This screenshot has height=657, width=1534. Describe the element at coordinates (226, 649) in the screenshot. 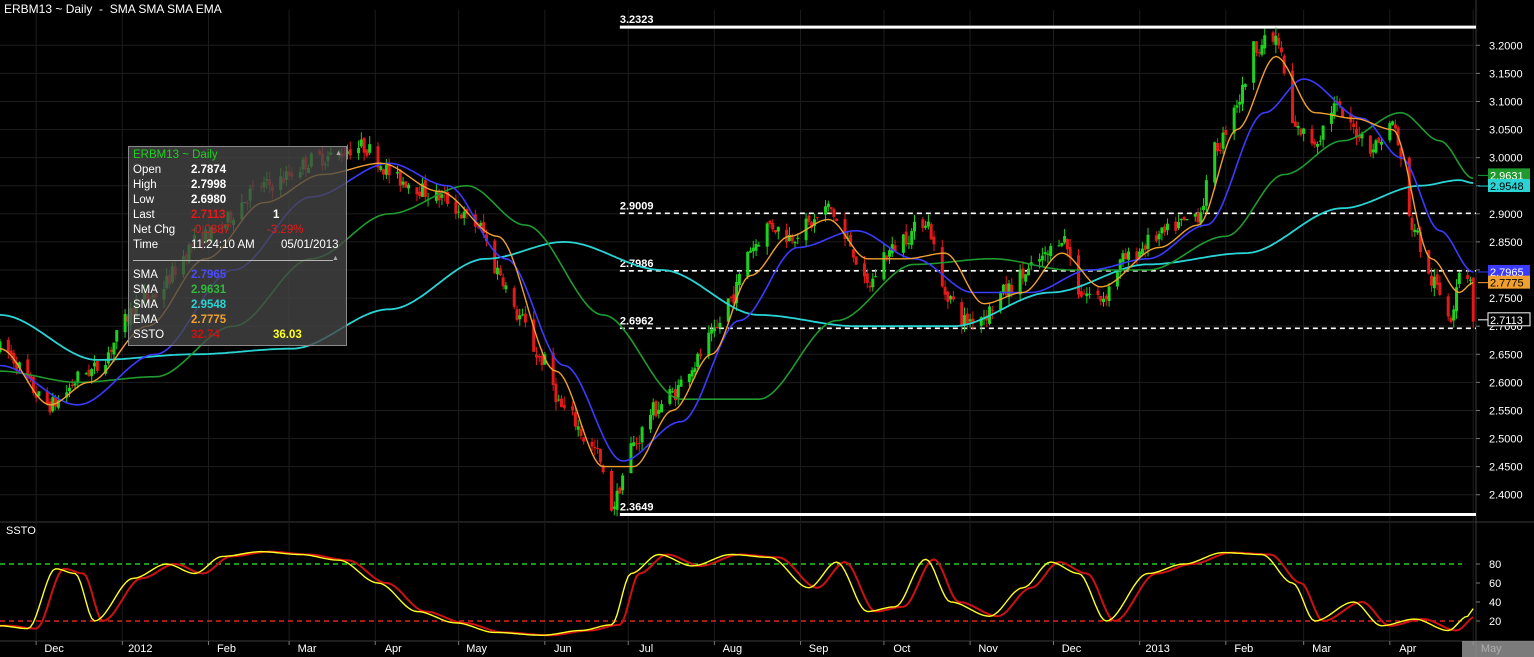

I see `time-axis-label: Feb` at that location.